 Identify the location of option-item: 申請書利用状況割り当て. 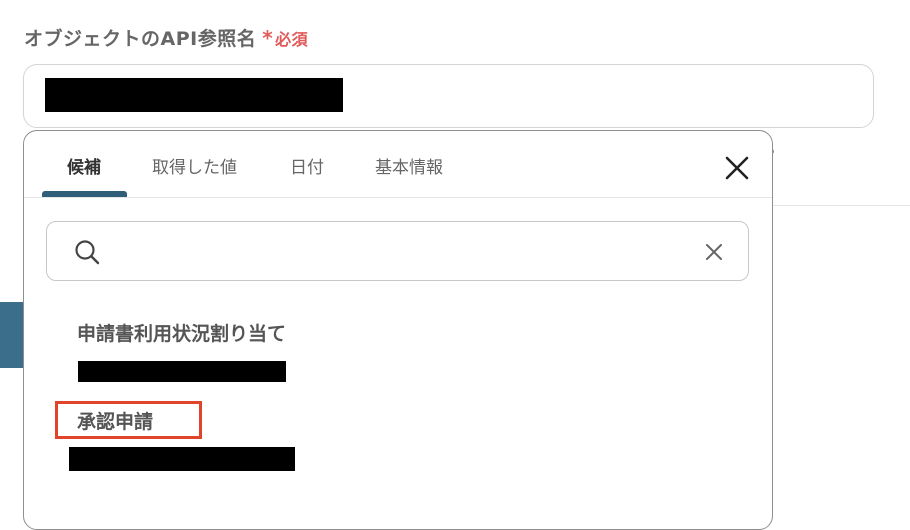
(181, 332).